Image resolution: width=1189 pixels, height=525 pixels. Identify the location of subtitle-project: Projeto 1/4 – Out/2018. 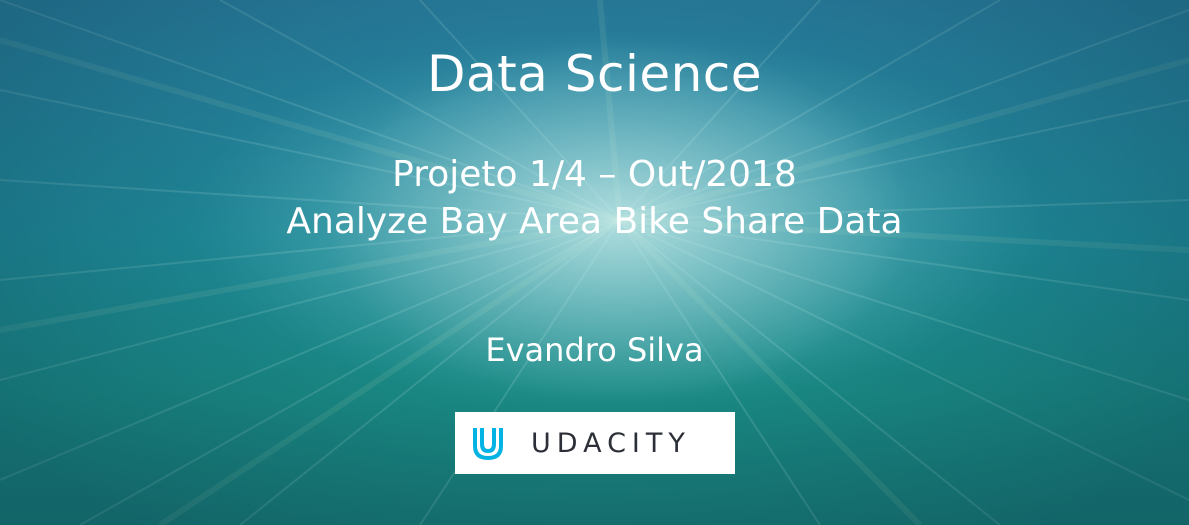
(594, 174).